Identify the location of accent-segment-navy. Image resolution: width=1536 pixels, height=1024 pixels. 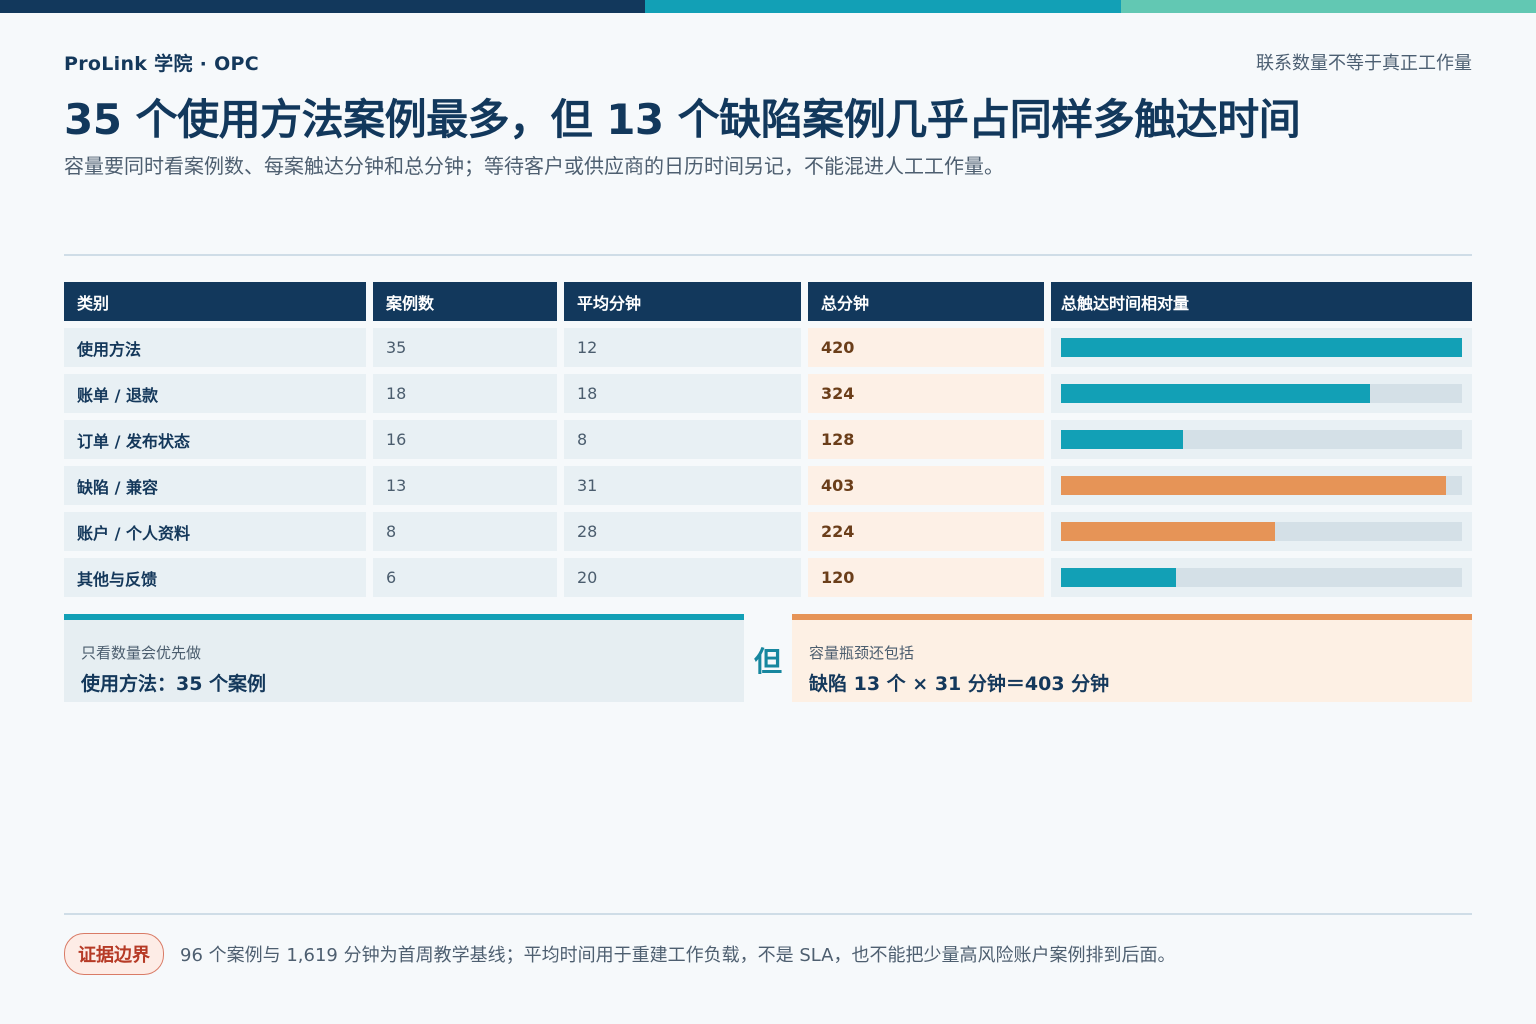
(322, 6).